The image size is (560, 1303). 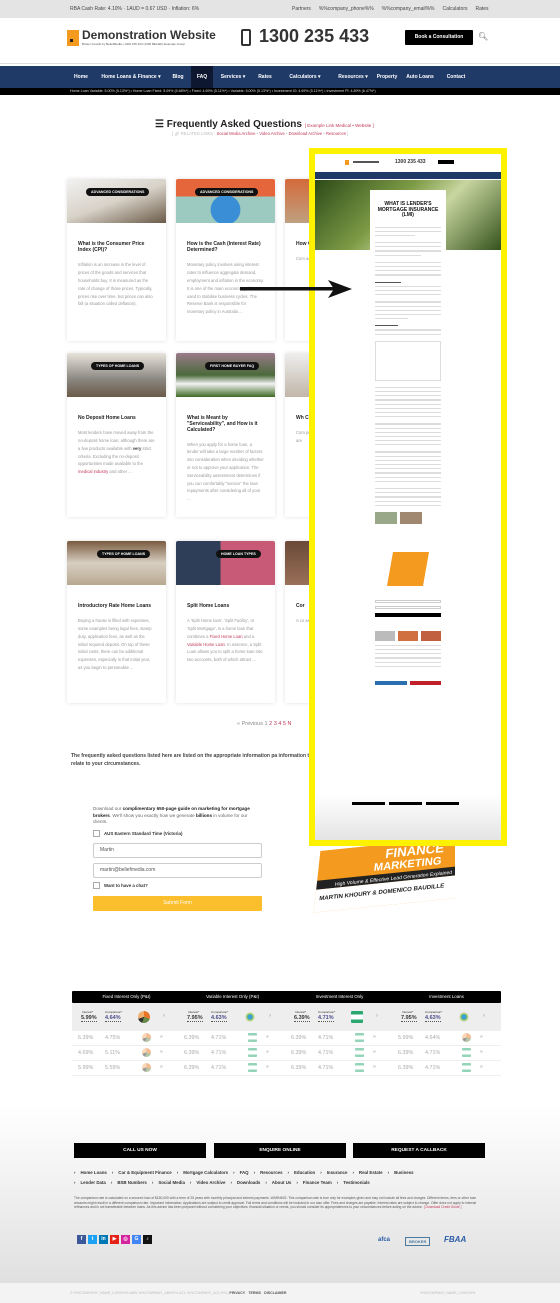 What do you see at coordinates (126, 1068) in the screenshot?
I see `rate-row: 5.99% 5.59% »` at bounding box center [126, 1068].